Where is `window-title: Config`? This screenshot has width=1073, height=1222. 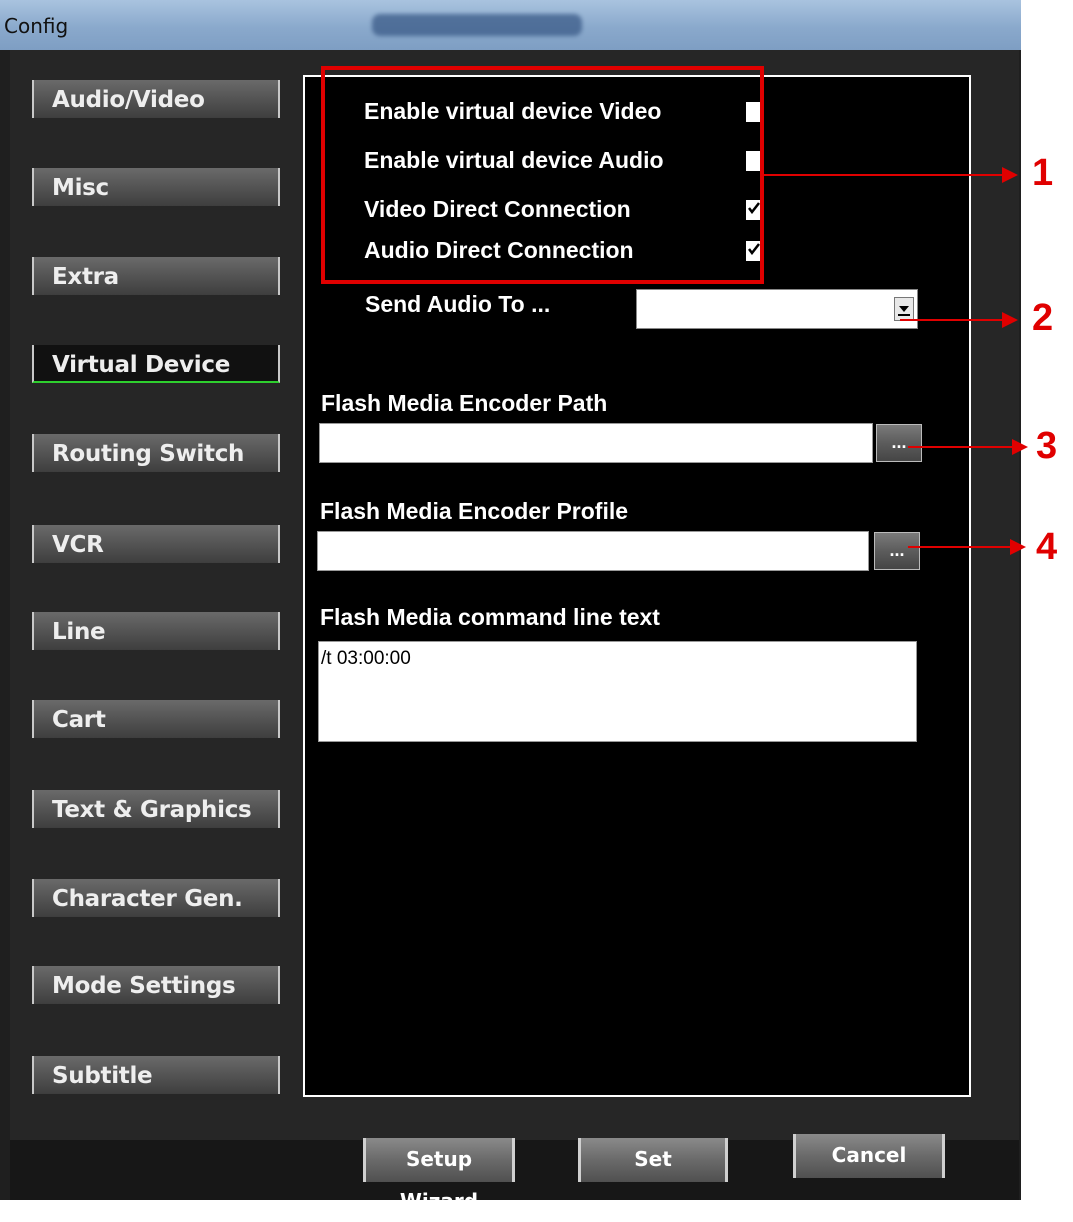
window-title: Config is located at coordinates (36, 26).